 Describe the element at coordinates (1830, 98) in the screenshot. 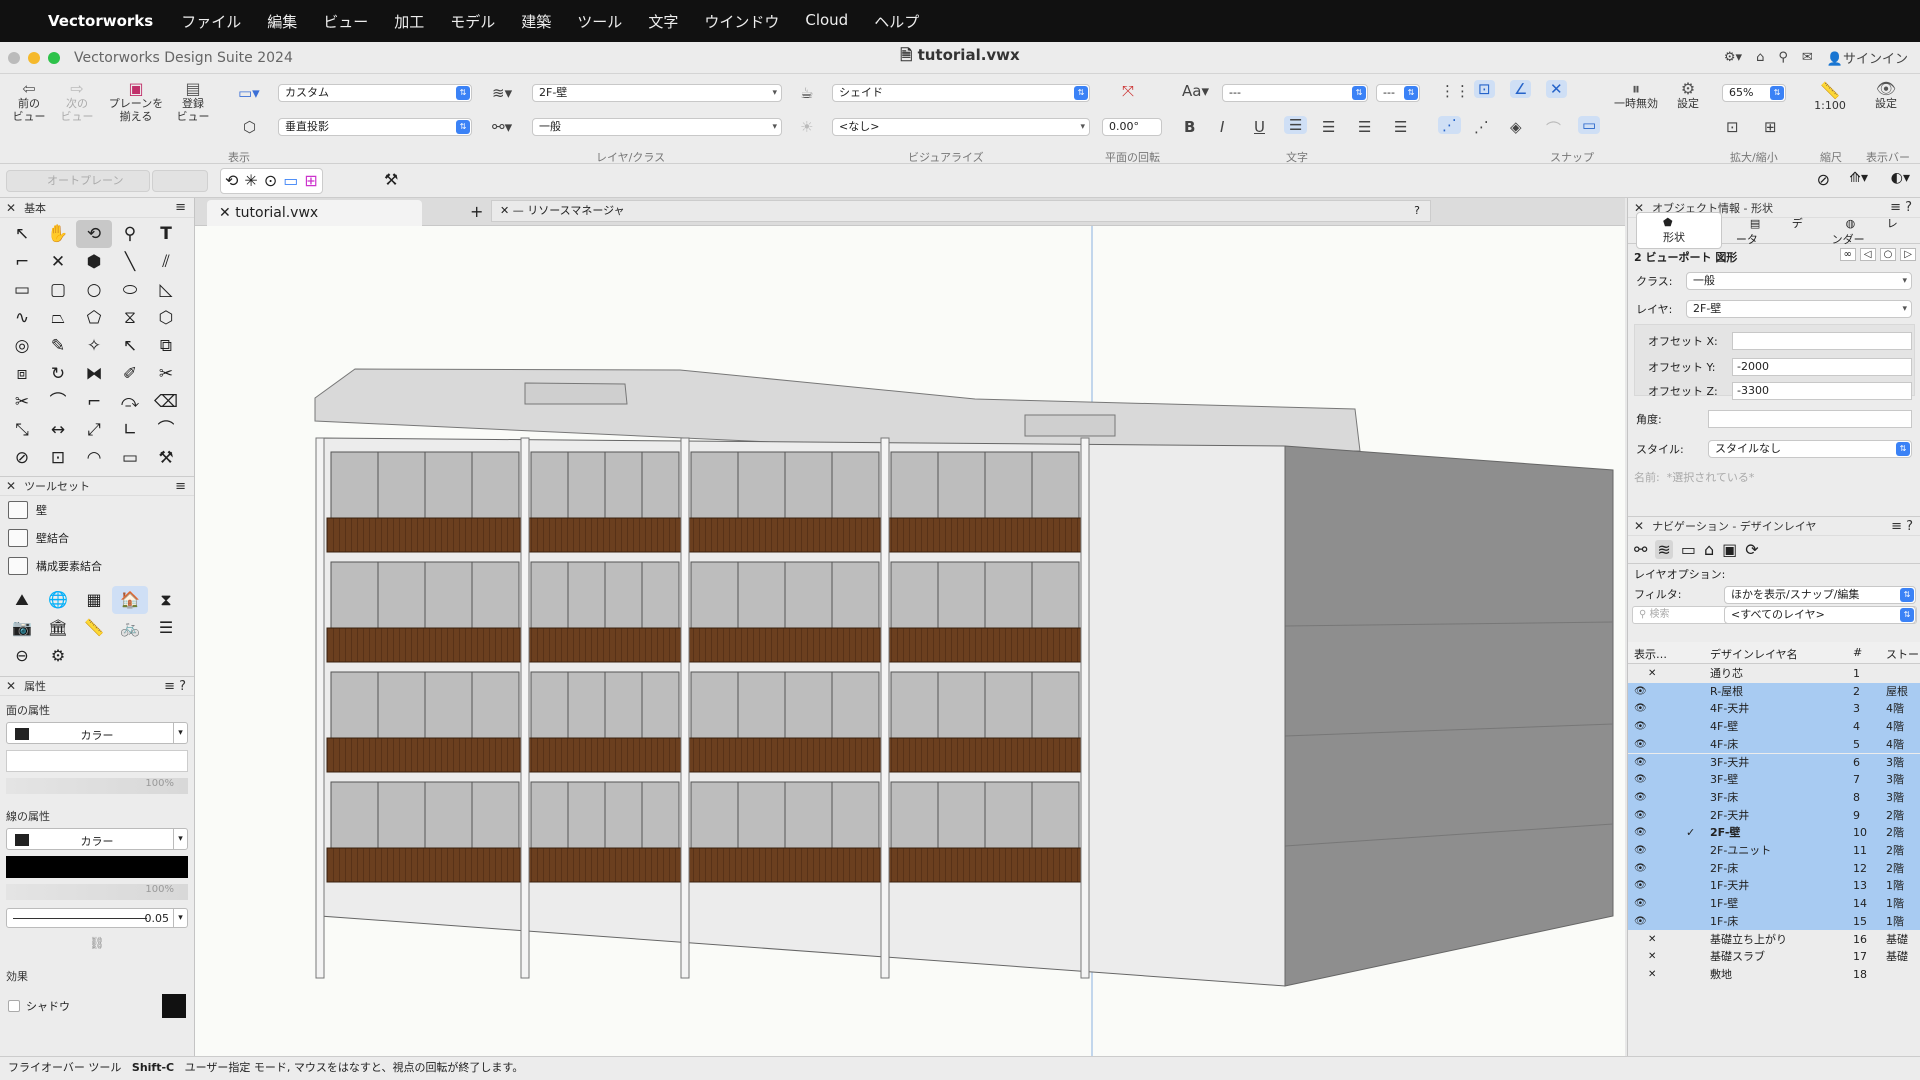

I see `scale-button: 📏 1:100` at that location.